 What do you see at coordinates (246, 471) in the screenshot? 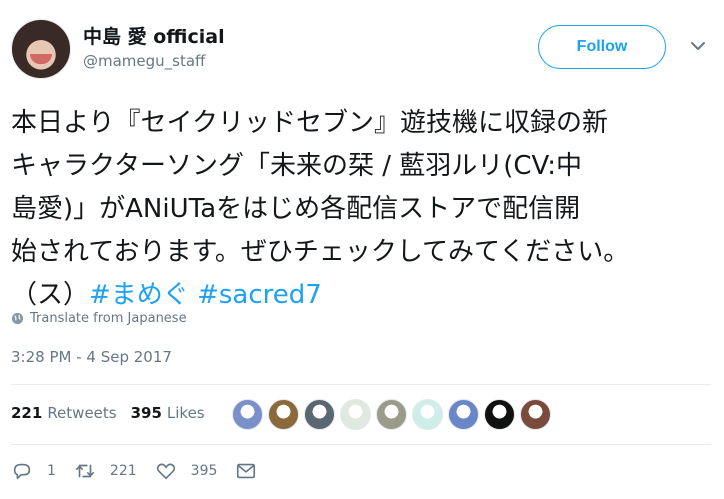
I see `envelope-icon` at bounding box center [246, 471].